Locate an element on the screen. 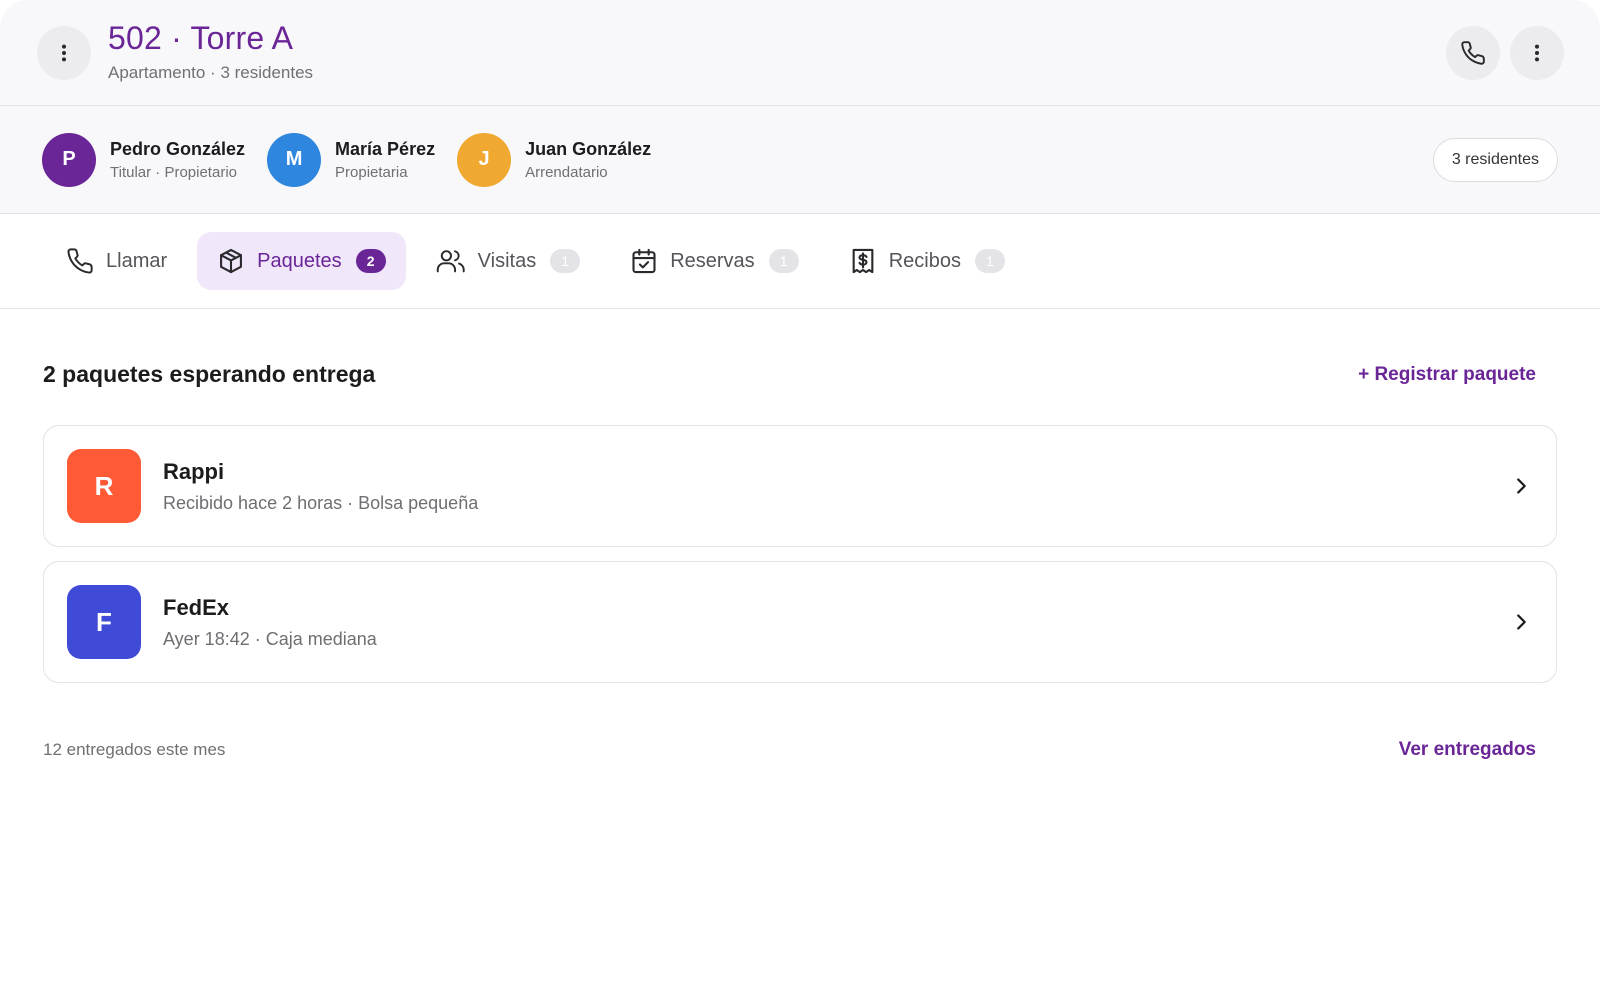 Image resolution: width=1600 pixels, height=1000 pixels. carrier-logo: F is located at coordinates (104, 622).